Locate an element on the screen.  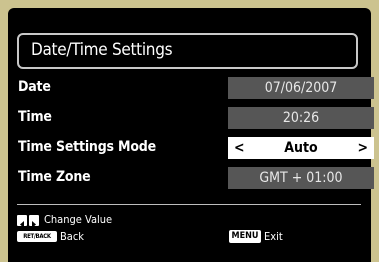
time-settings-mode-label: Time Settings Mode is located at coordinates (87, 147).